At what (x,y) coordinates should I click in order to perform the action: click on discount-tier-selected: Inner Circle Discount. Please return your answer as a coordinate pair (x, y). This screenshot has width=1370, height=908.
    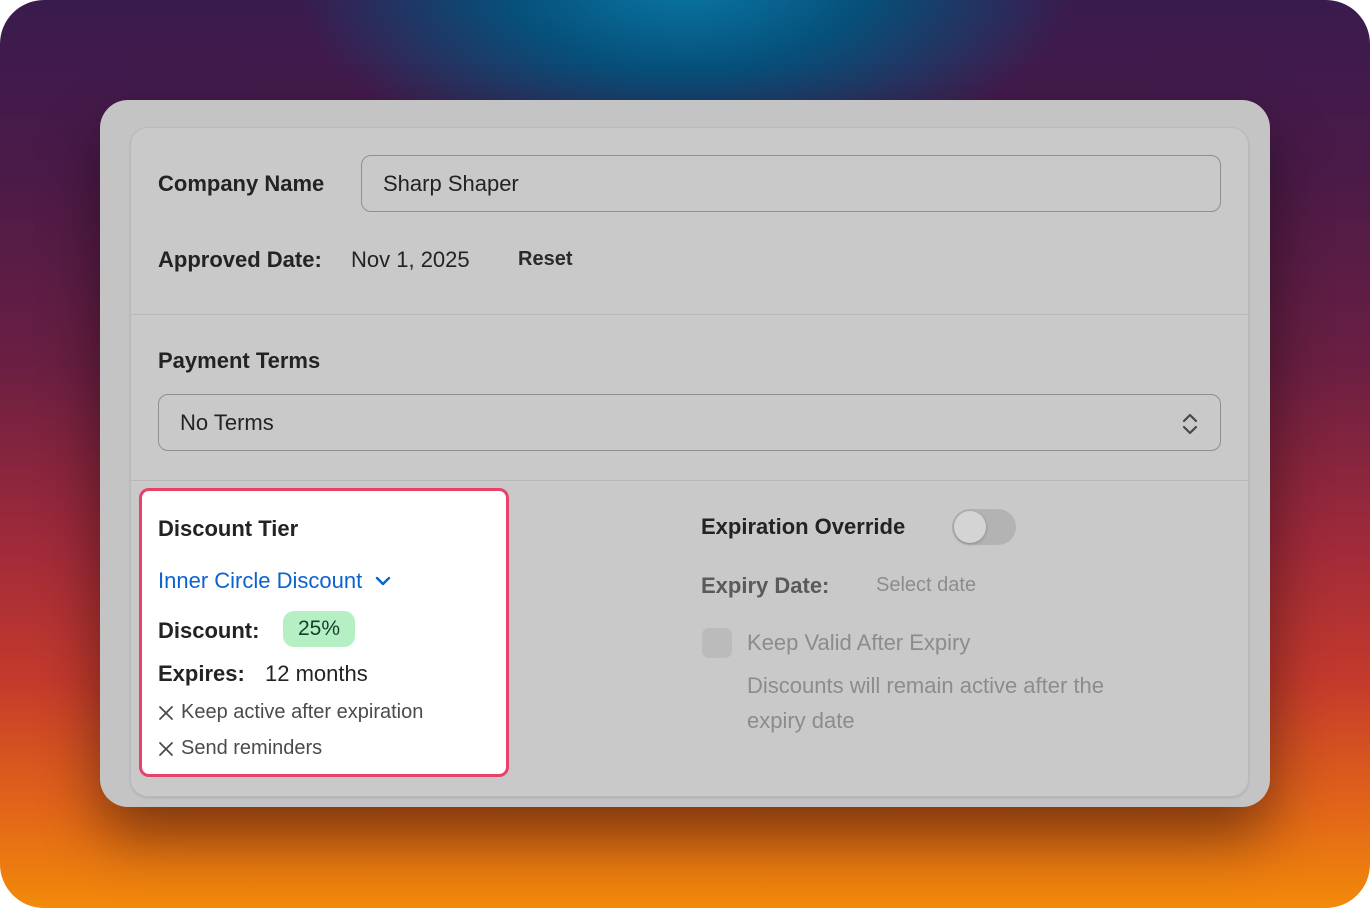
    Looking at the image, I should click on (260, 580).